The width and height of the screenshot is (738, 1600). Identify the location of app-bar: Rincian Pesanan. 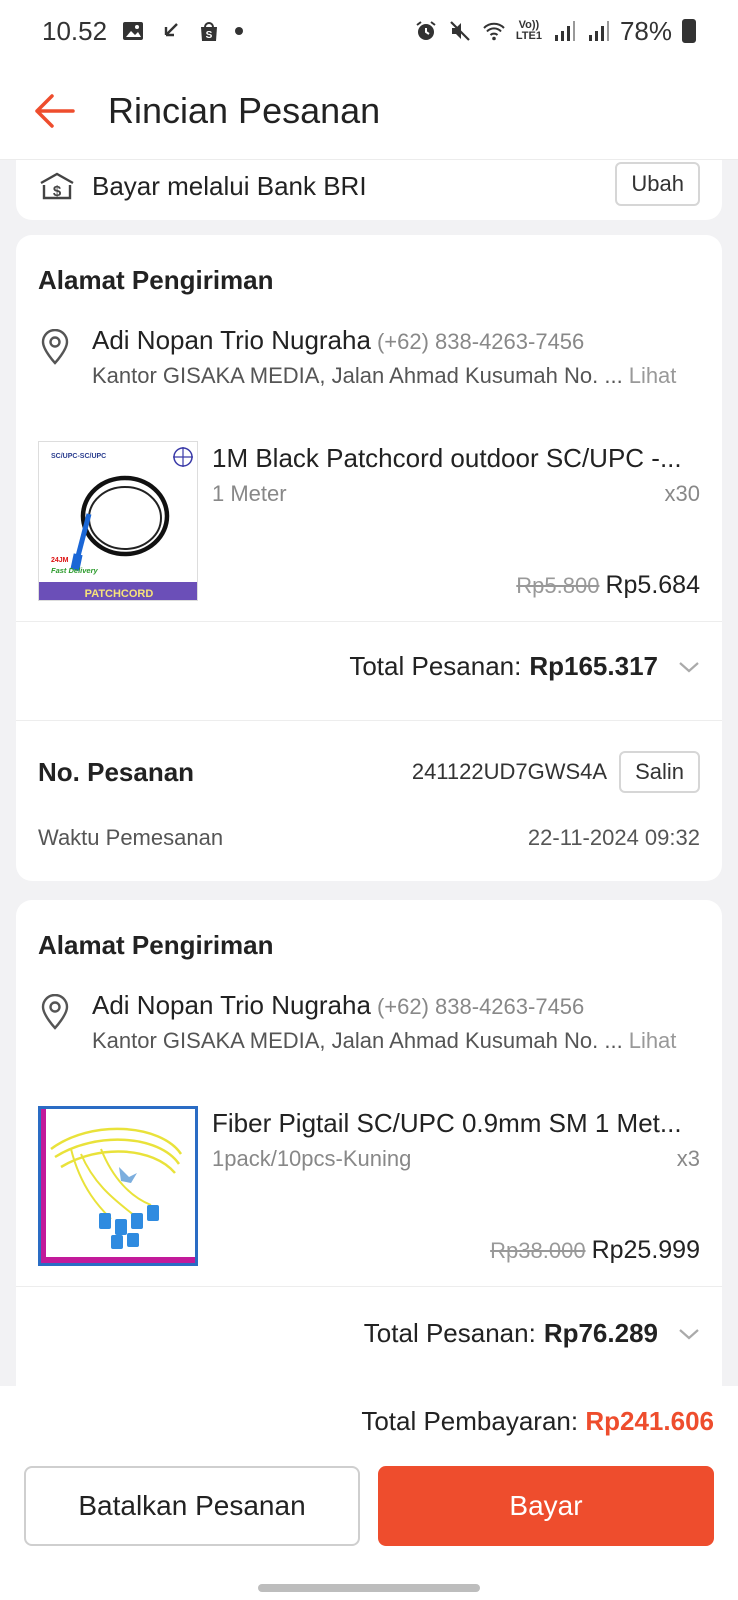
(369, 111).